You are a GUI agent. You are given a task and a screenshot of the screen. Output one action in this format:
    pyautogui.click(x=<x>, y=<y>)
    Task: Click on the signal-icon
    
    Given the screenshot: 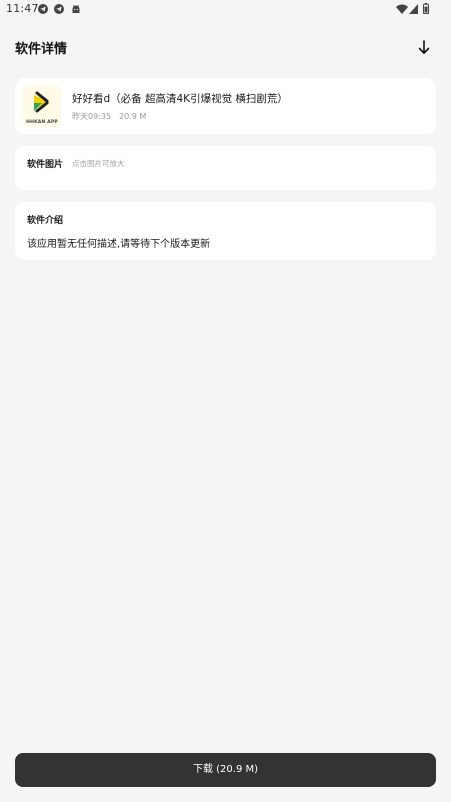 What is the action you would take?
    pyautogui.click(x=413, y=9)
    